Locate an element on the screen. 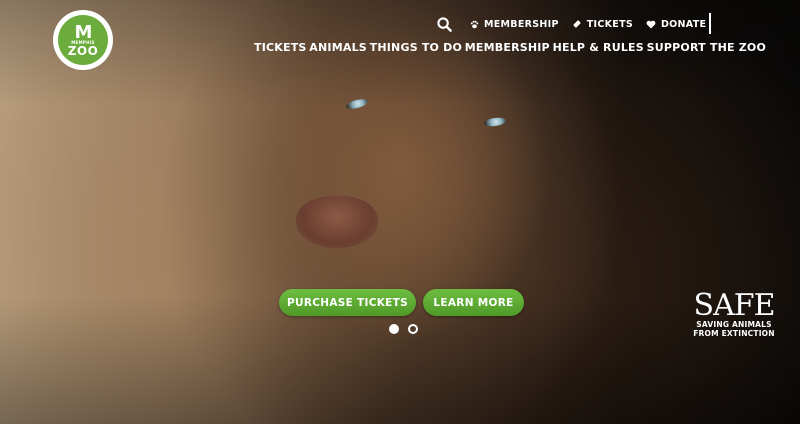 This screenshot has height=424, width=800. logo-badge: M MEMPHIS ZOO is located at coordinates (83, 40).